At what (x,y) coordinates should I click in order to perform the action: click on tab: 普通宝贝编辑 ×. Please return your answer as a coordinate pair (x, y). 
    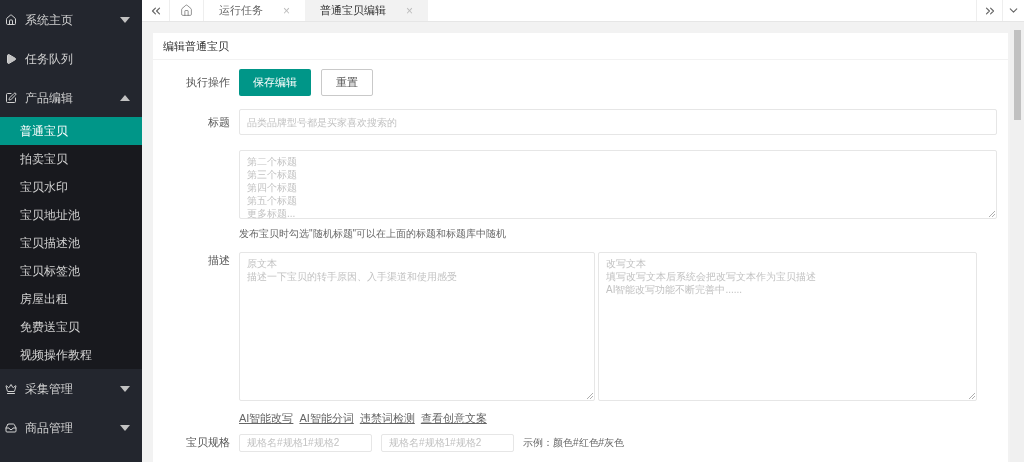
    Looking at the image, I should click on (367, 10).